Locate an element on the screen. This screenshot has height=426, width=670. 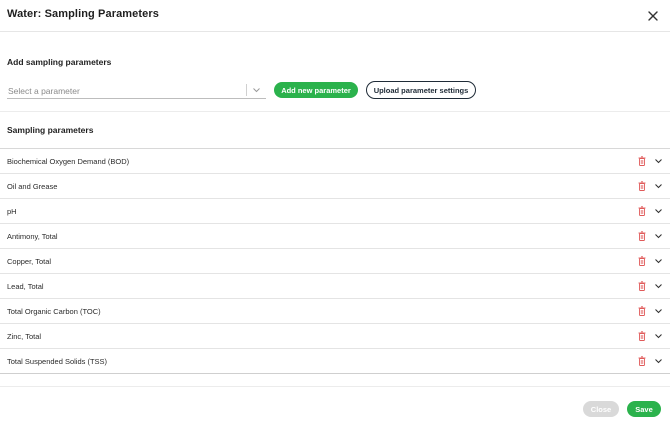
footer-divider is located at coordinates (335, 386).